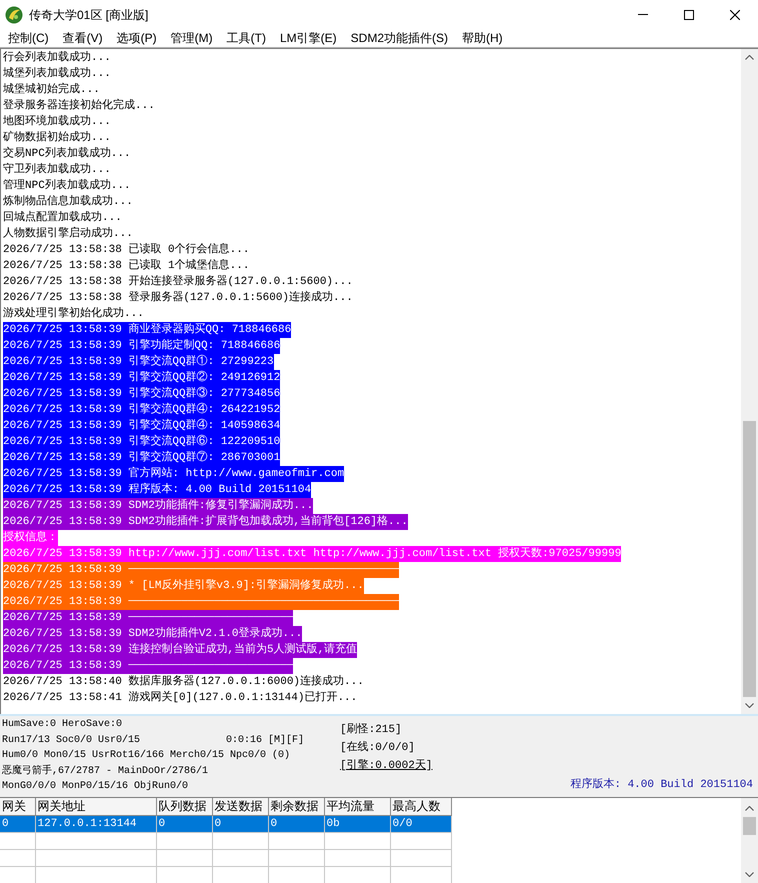 This screenshot has width=758, height=883. I want to click on engine-link: [引擎:0.0002天], so click(386, 766).